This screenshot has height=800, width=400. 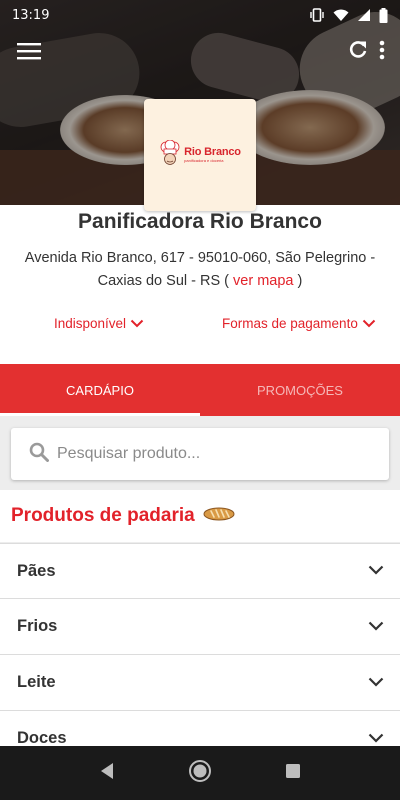 I want to click on logo-name: Rio Branco, so click(x=212, y=152).